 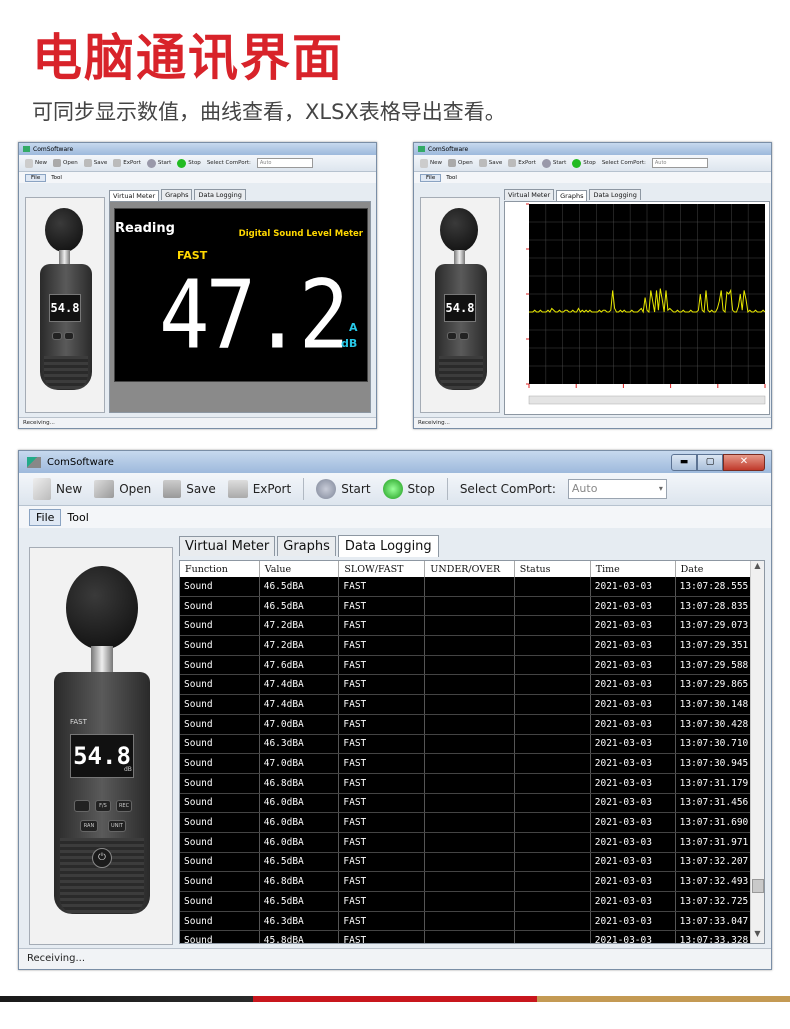 What do you see at coordinates (220, 569) in the screenshot?
I see `column-header: Function` at bounding box center [220, 569].